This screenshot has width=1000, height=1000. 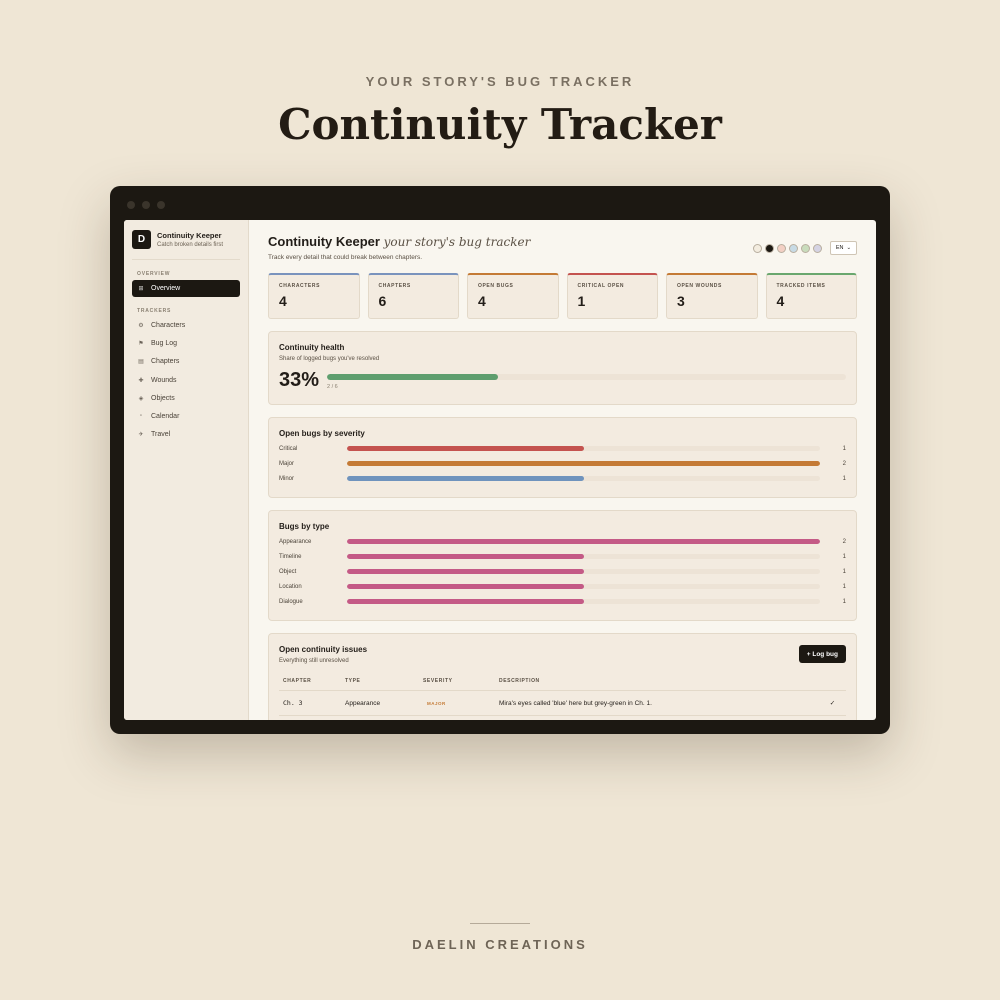 I want to click on severity-row: Major 2, so click(x=562, y=464).